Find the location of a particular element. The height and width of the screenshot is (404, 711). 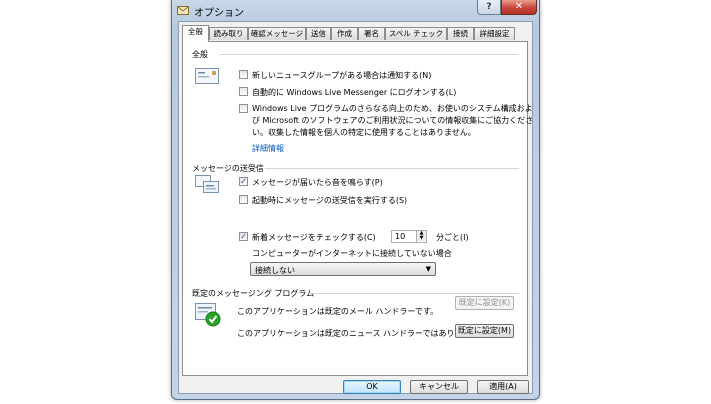

default-program-icon is located at coordinates (208, 315).